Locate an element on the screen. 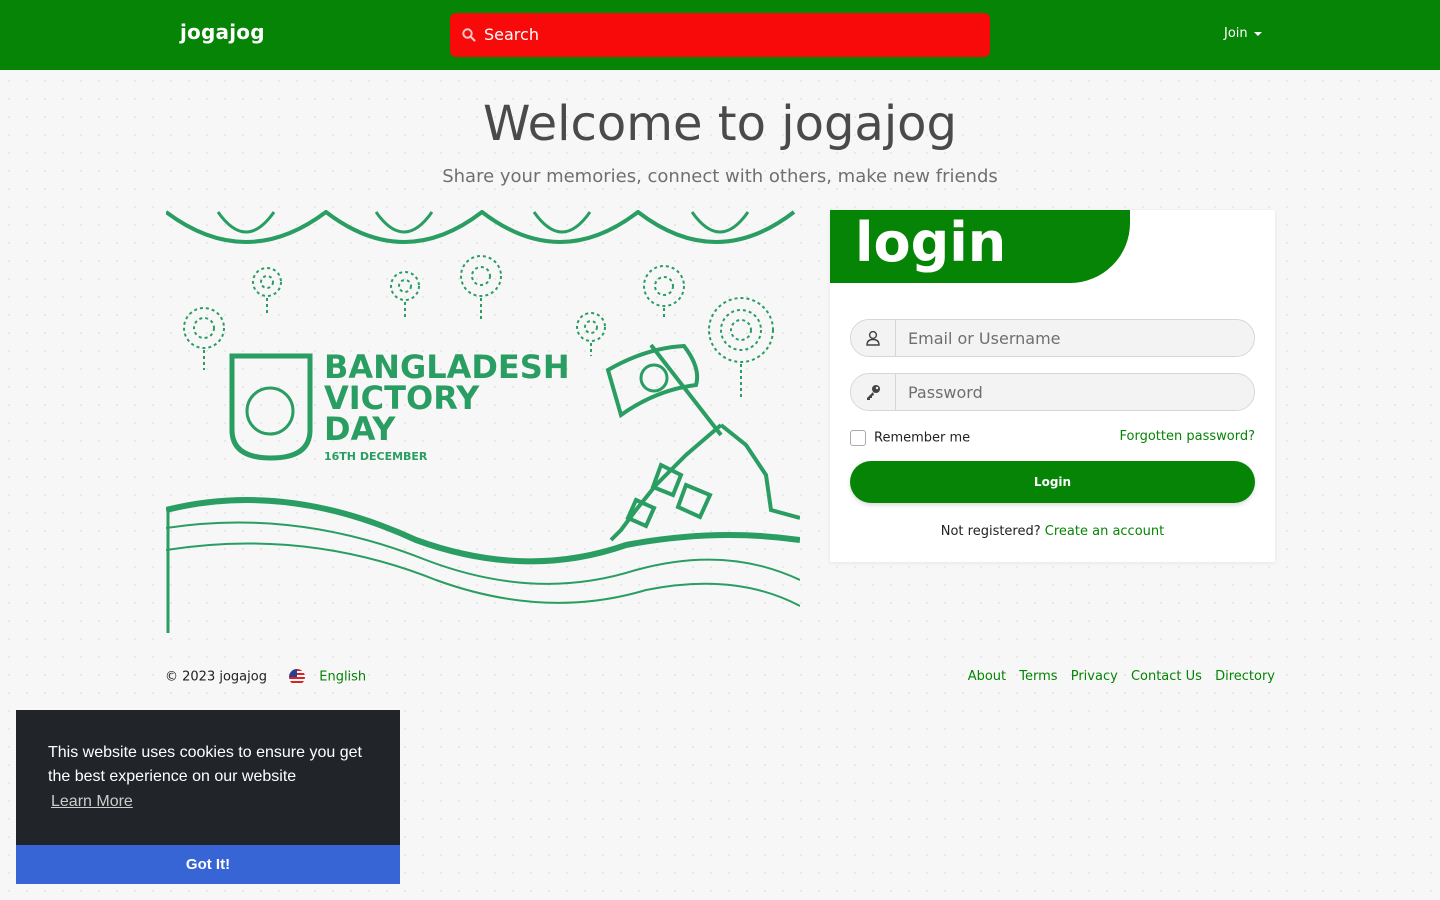  password-input is located at coordinates (1075, 392).